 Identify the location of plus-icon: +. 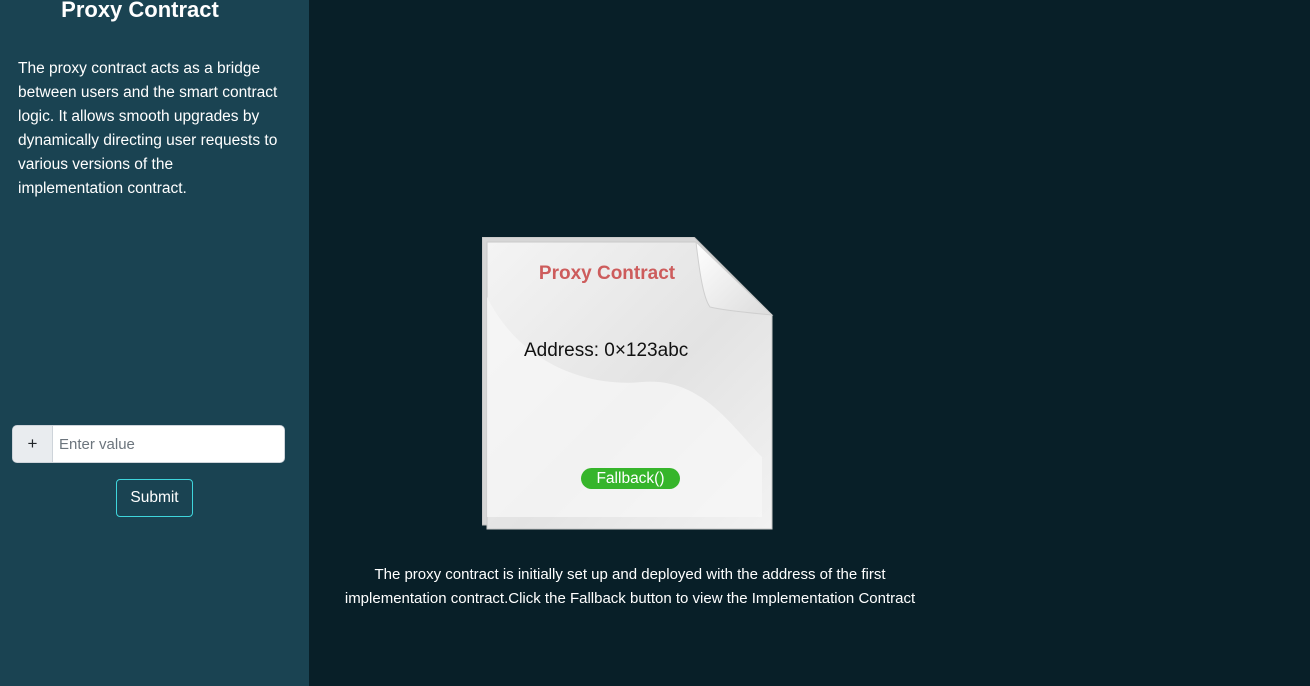
(33, 444).